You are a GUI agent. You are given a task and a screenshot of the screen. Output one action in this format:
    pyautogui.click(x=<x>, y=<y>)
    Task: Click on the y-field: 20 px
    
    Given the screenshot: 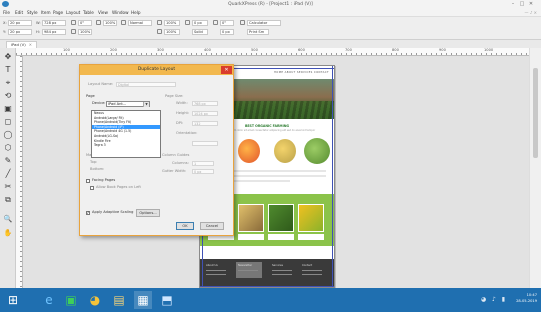 What is the action you would take?
    pyautogui.click(x=20, y=32)
    